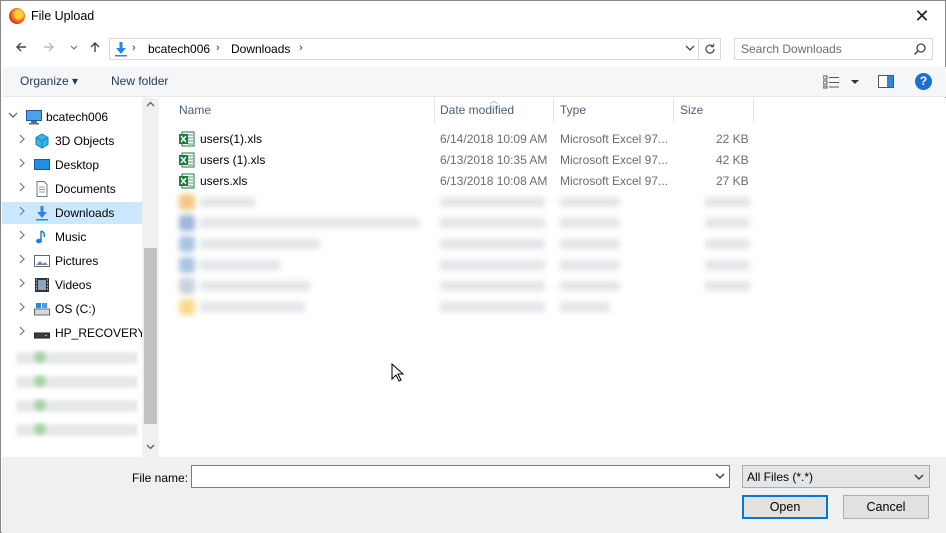  Describe the element at coordinates (494, 160) in the screenshot. I see `file-date: 6/13/2018 10:35 AM` at that location.